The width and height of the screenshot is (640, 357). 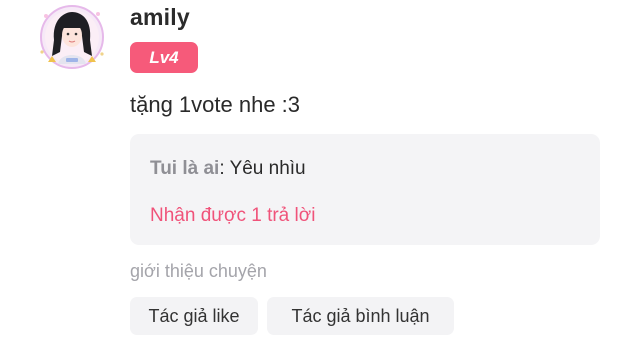 What do you see at coordinates (184, 168) in the screenshot?
I see `reply-author: Tui là ai` at bounding box center [184, 168].